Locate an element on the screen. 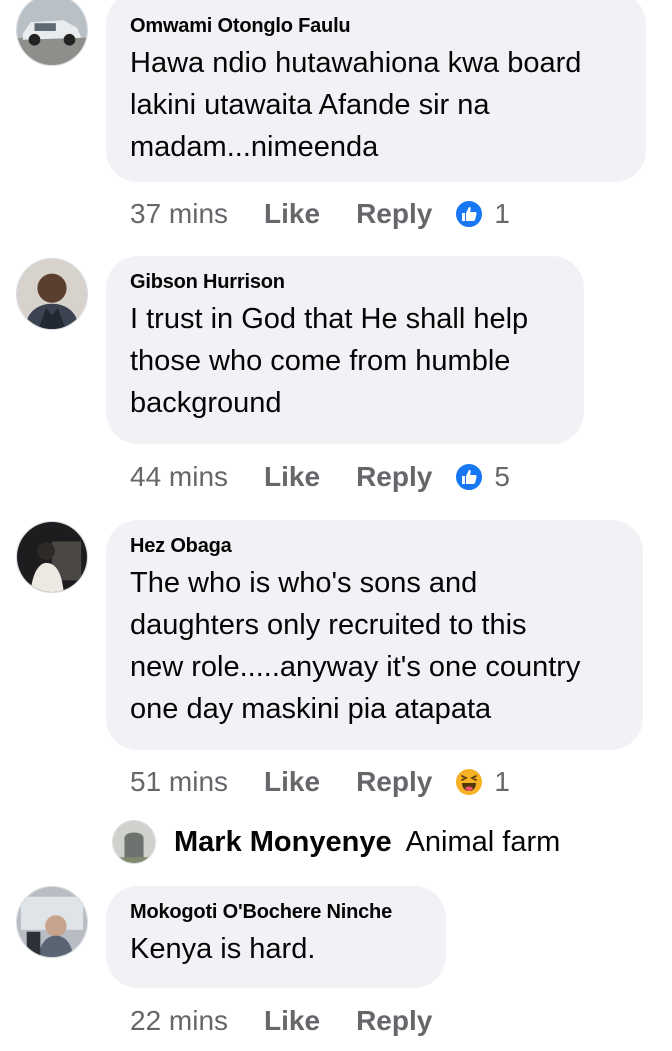 The image size is (672, 1051). comment-text-line: background is located at coordinates (206, 403).